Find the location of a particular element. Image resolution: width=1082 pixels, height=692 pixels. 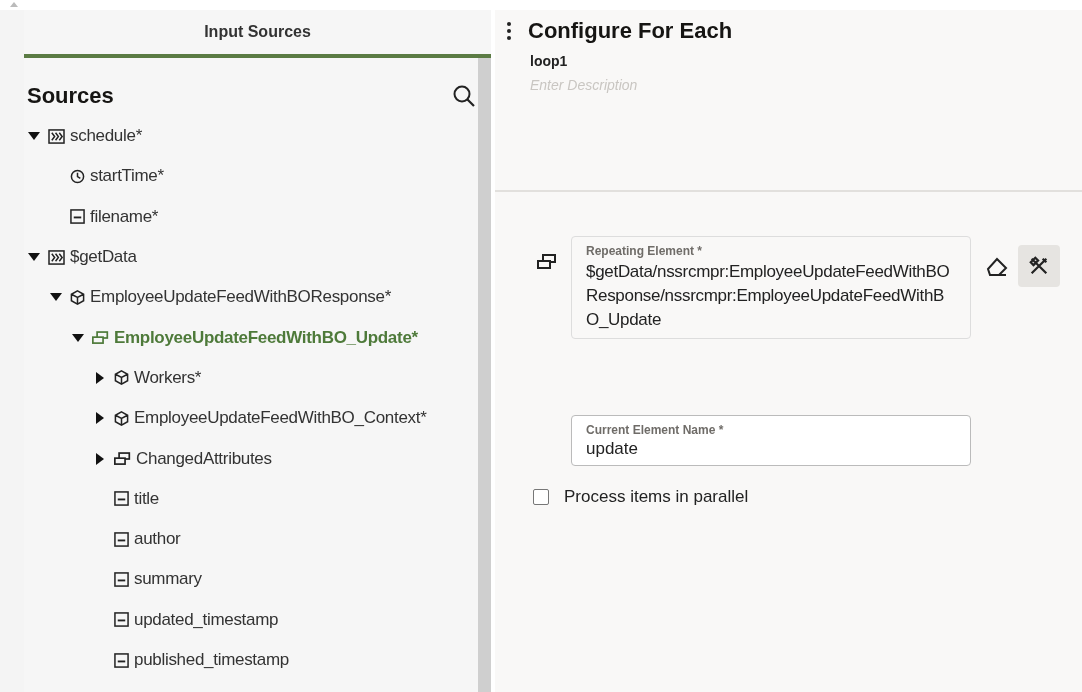

tree-item: ChangedAttributes is located at coordinates (204, 458).